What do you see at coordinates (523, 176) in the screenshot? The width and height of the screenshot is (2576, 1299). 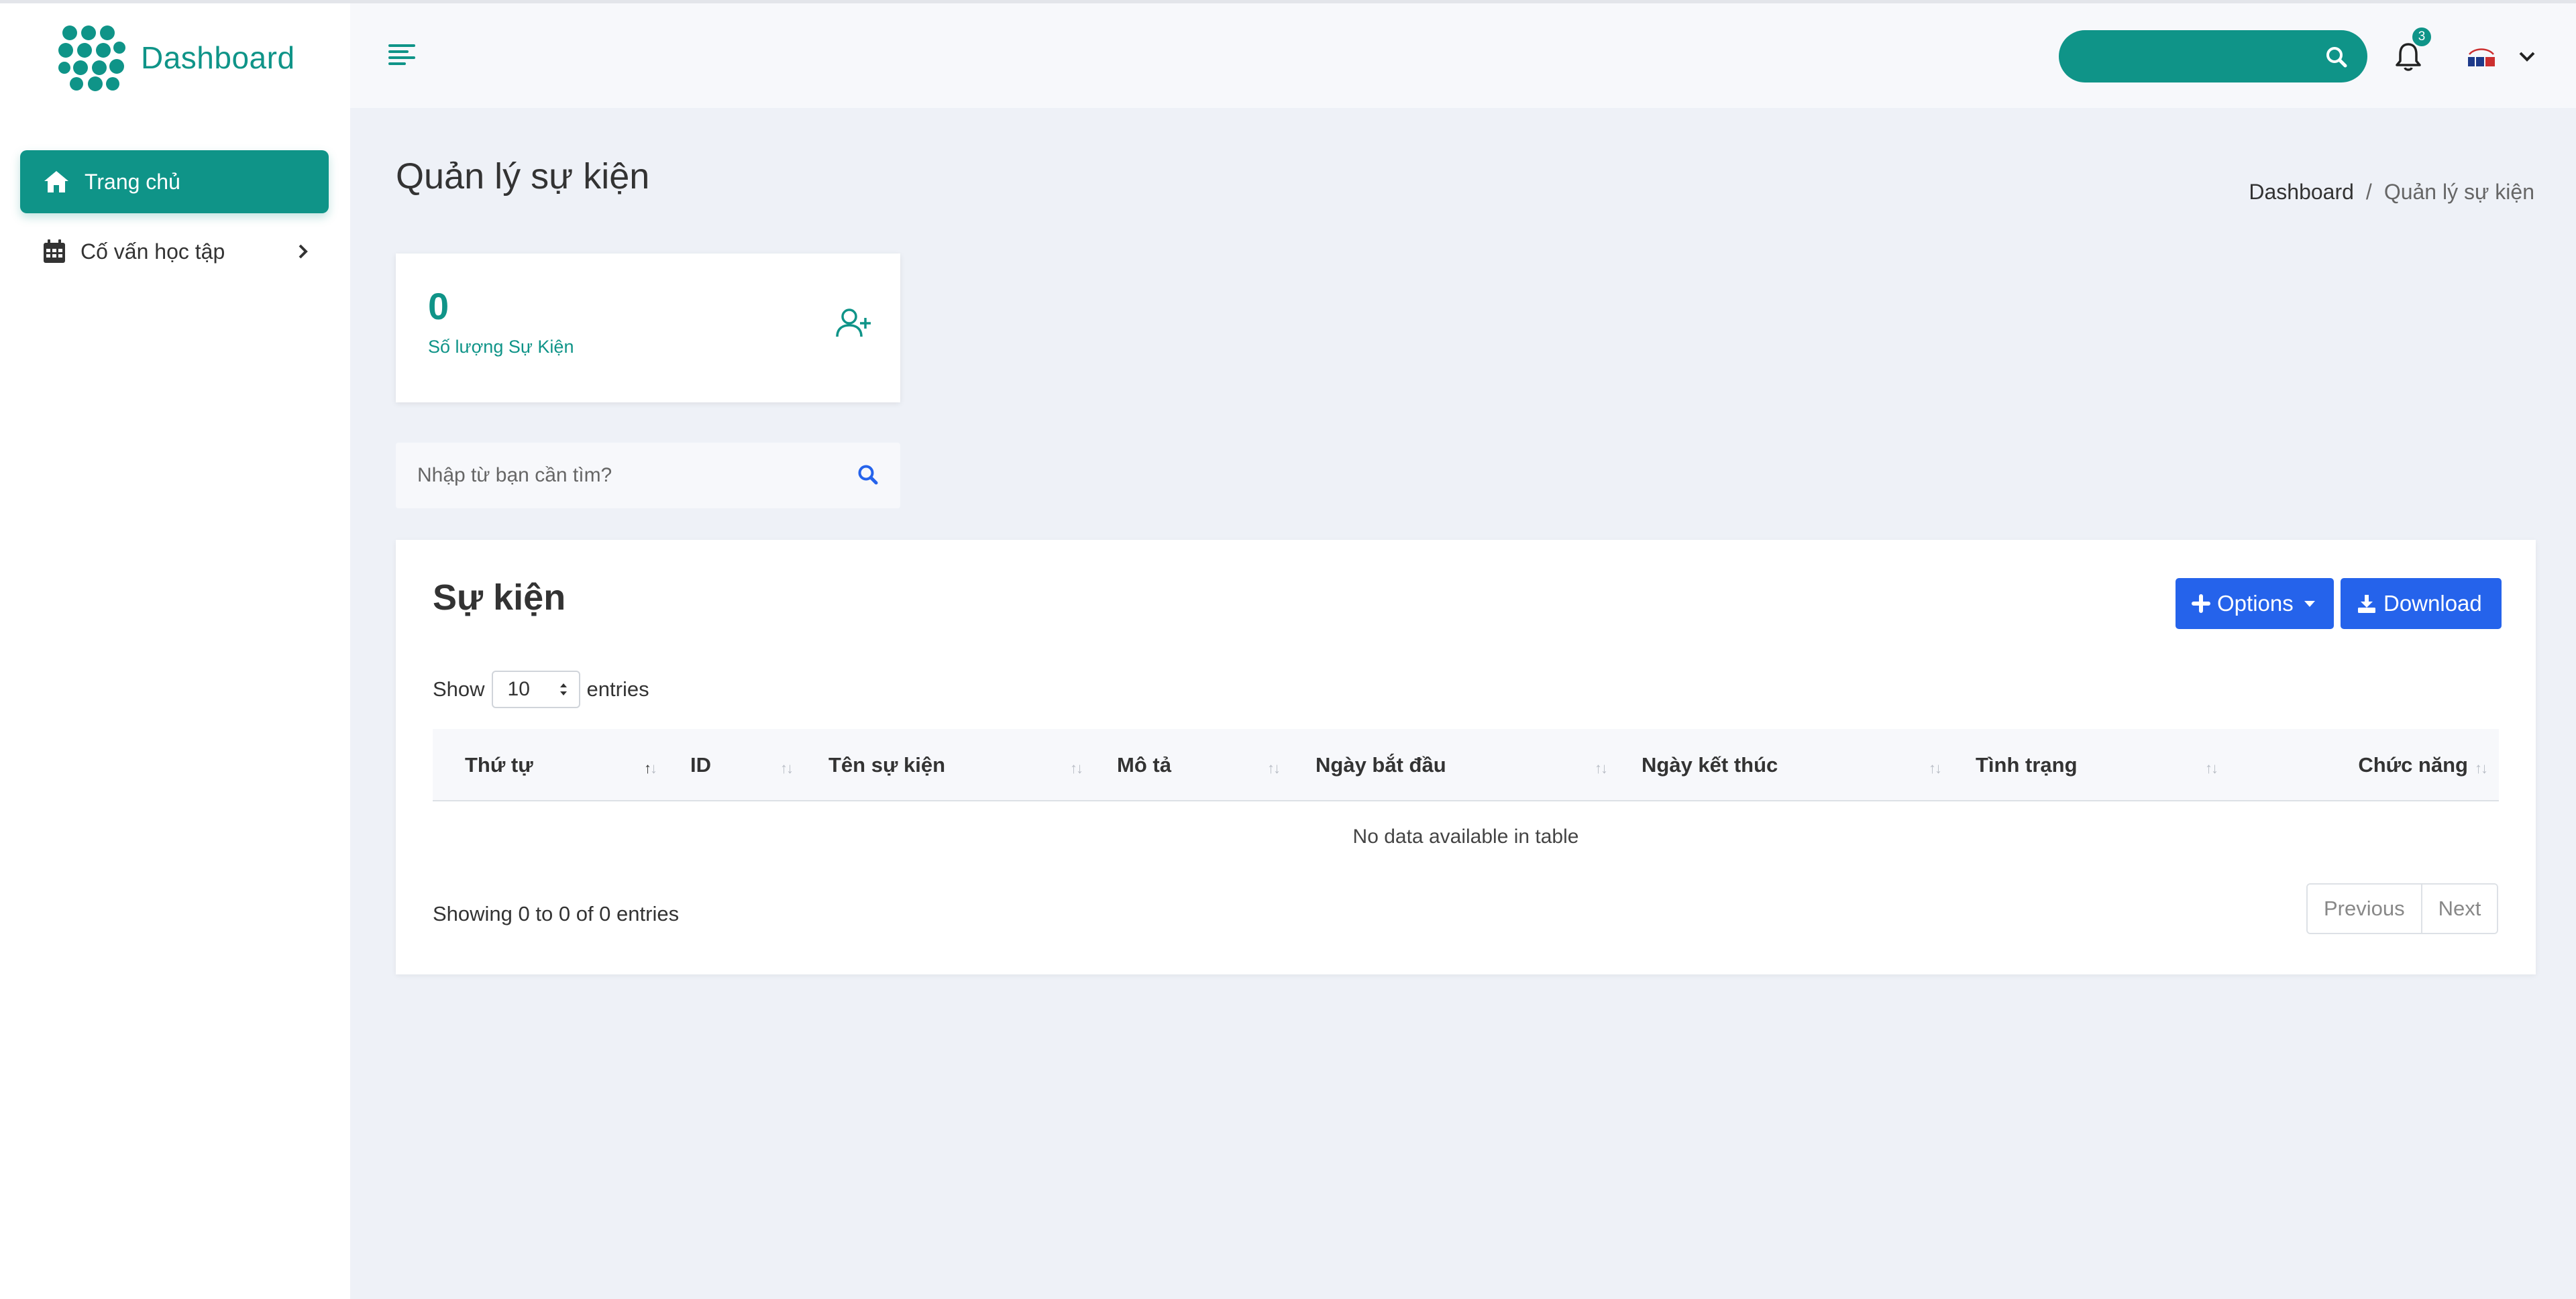 I see `page-title: Quản lý sự kiện` at bounding box center [523, 176].